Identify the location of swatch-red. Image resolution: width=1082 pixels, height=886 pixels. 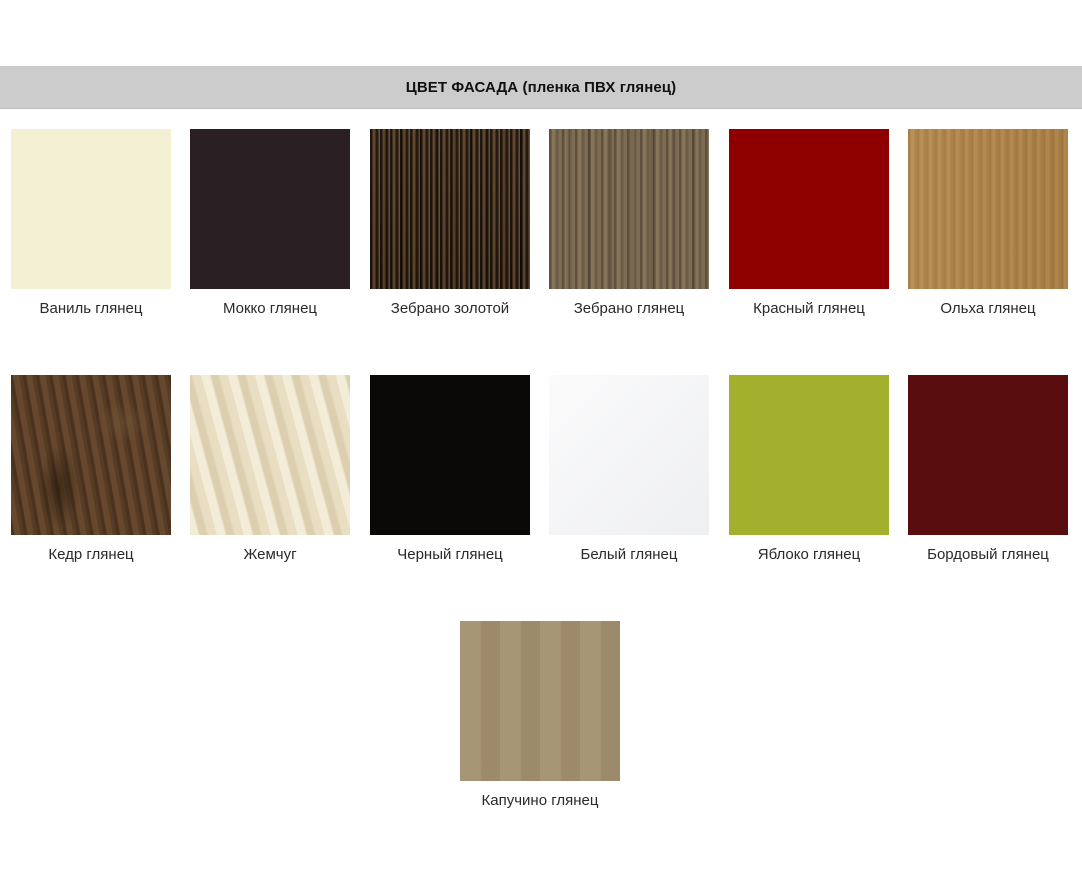
(809, 209).